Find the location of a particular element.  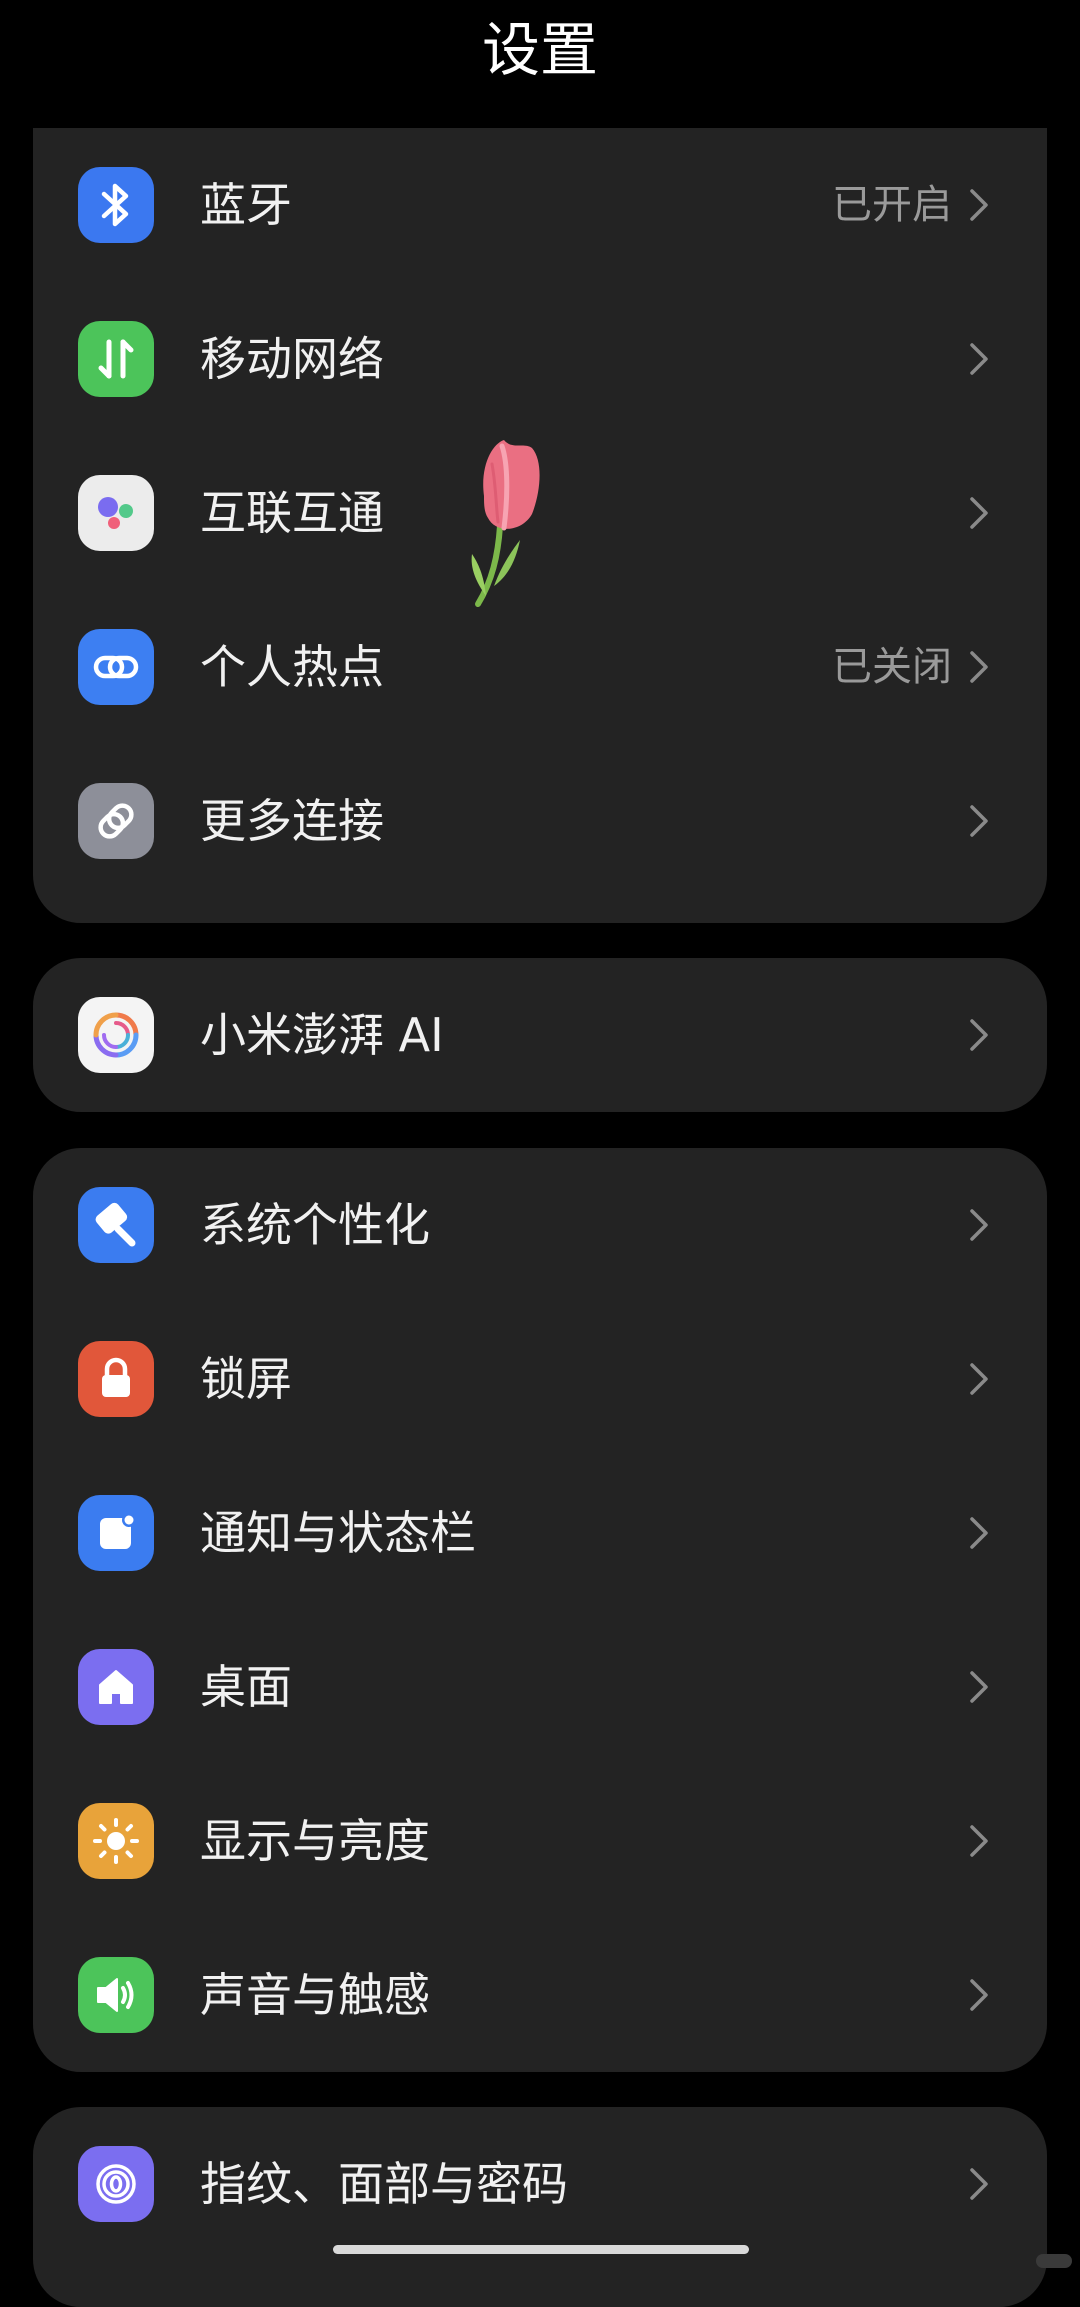

speaker-icon is located at coordinates (116, 1995).